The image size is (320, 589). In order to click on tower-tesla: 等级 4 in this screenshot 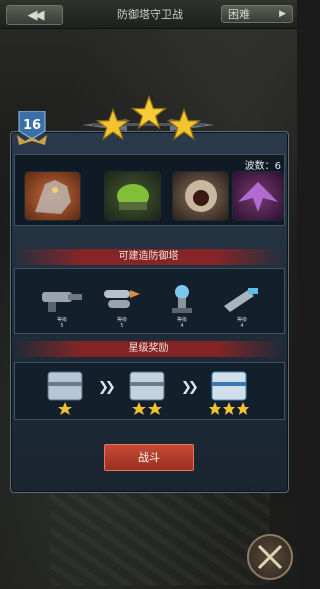, I will do `click(182, 305)`.